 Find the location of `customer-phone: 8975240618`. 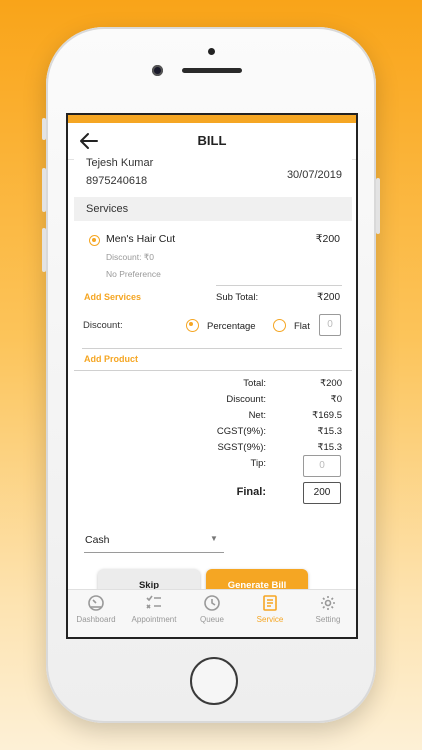

customer-phone: 8975240618 is located at coordinates (117, 181).